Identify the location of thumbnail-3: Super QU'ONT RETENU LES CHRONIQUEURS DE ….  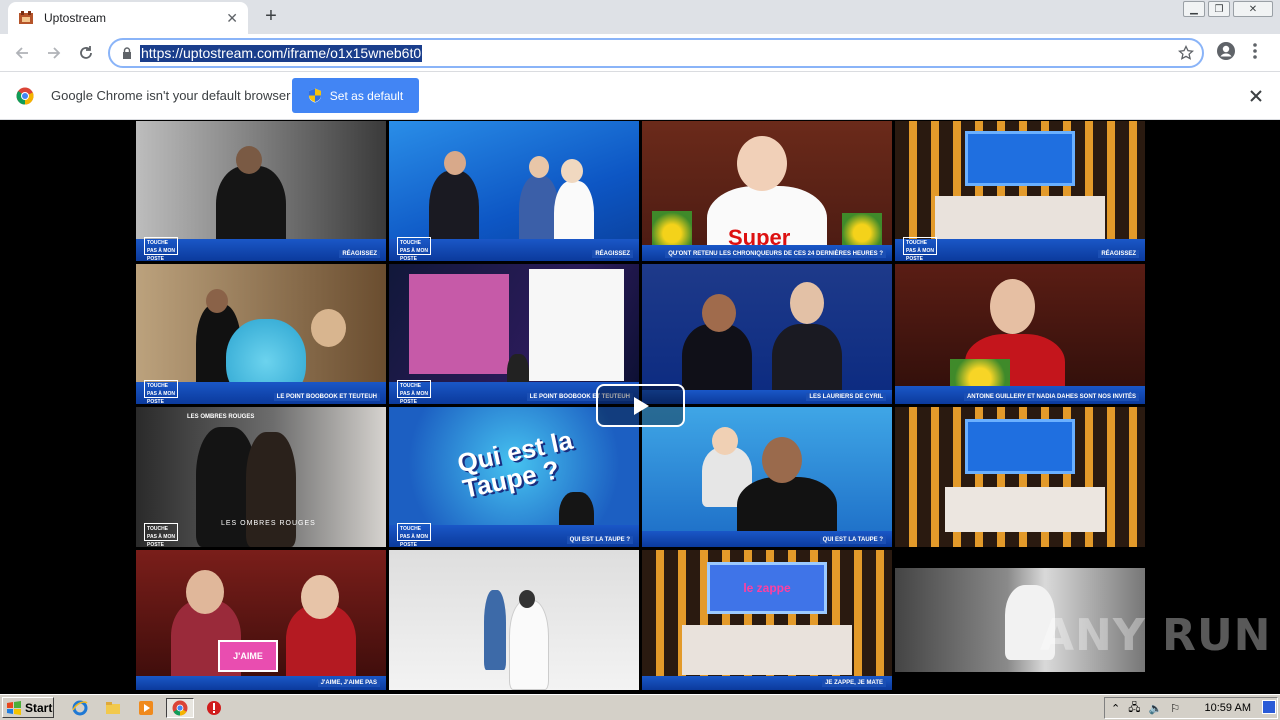
(767, 191).